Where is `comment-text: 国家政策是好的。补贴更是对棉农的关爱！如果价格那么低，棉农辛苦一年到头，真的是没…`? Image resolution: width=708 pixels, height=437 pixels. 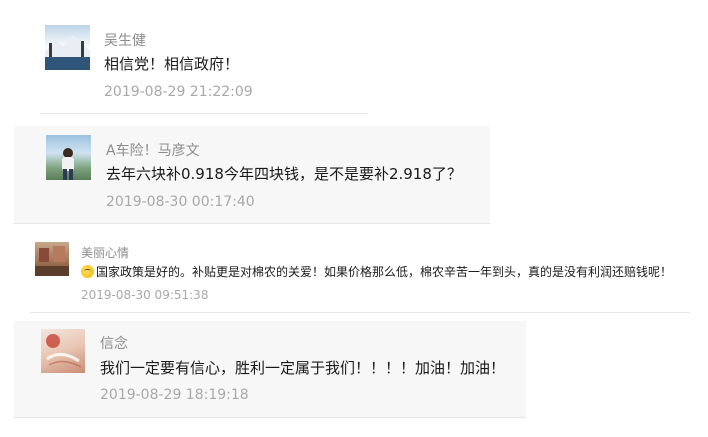 comment-text: 国家政策是好的。补贴更是对棉农的关爱！如果价格那么低，棉农辛苦一年到头，真的是没… is located at coordinates (376, 271).